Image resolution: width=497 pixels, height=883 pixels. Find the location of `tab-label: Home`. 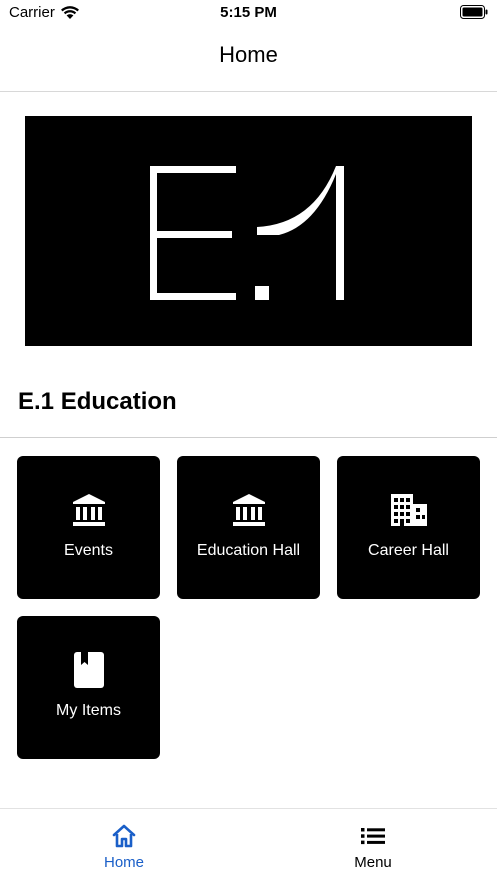

tab-label: Home is located at coordinates (123, 862).